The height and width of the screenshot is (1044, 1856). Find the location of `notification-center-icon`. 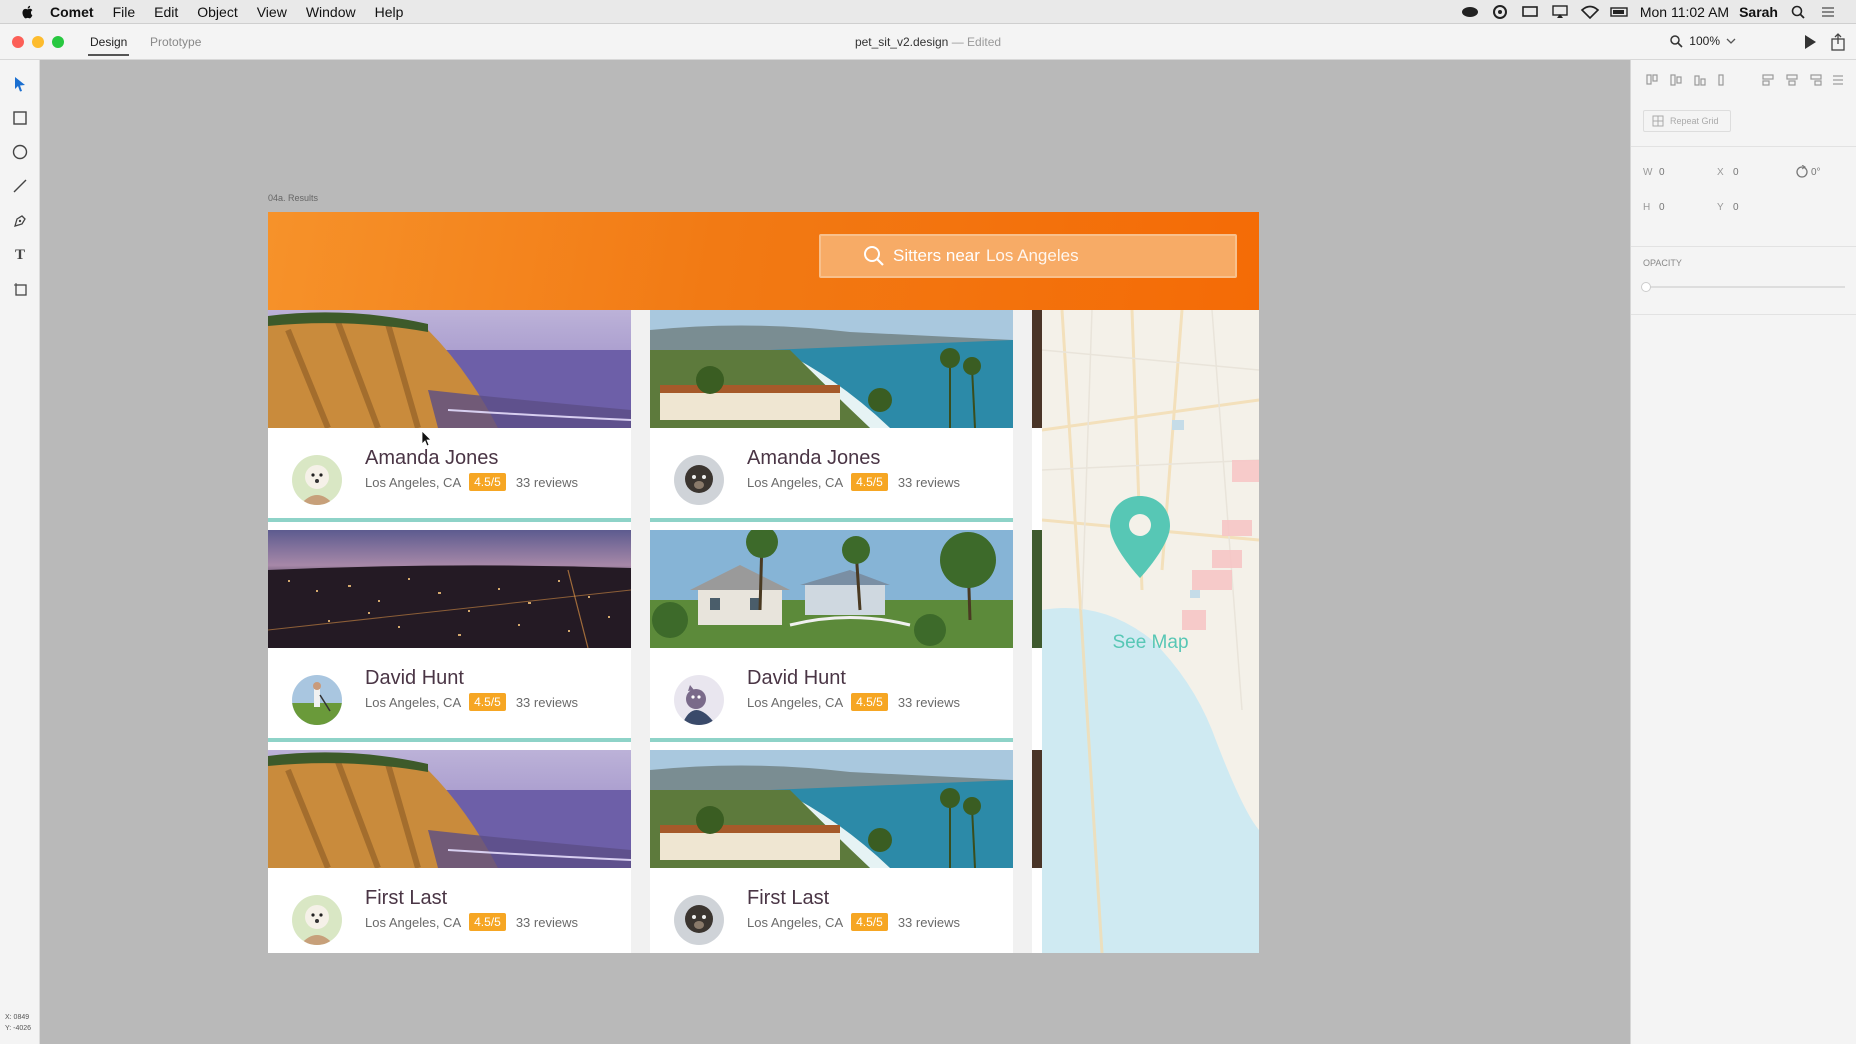

notification-center-icon is located at coordinates (1828, 12).